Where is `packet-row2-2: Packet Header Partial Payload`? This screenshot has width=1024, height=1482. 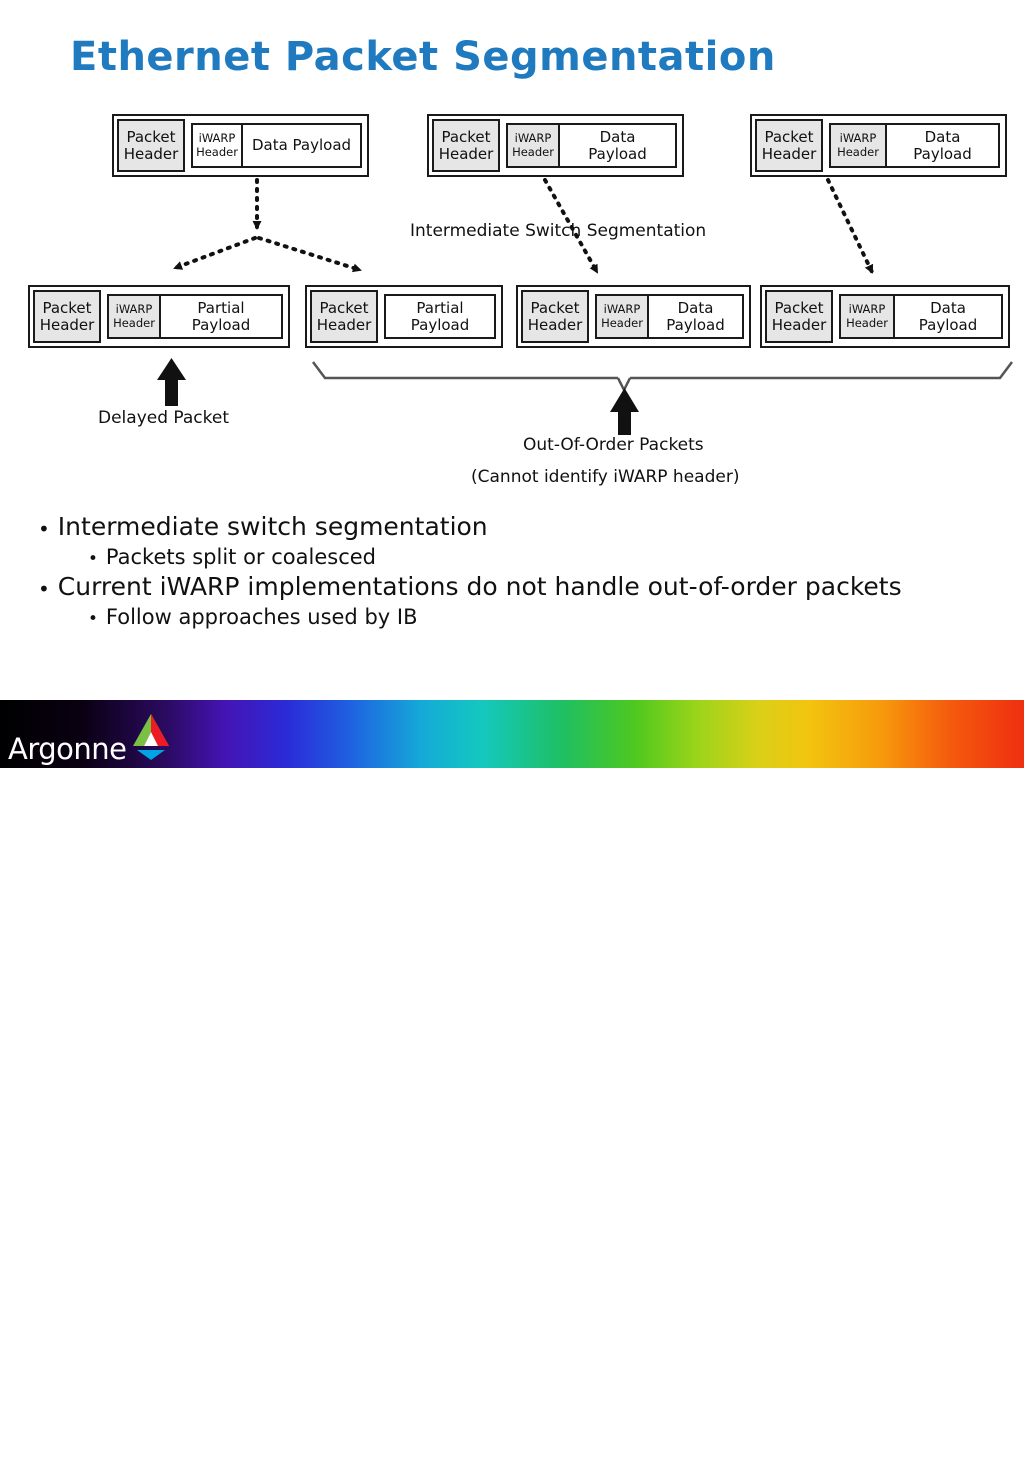 packet-row2-2: Packet Header Partial Payload is located at coordinates (404, 316).